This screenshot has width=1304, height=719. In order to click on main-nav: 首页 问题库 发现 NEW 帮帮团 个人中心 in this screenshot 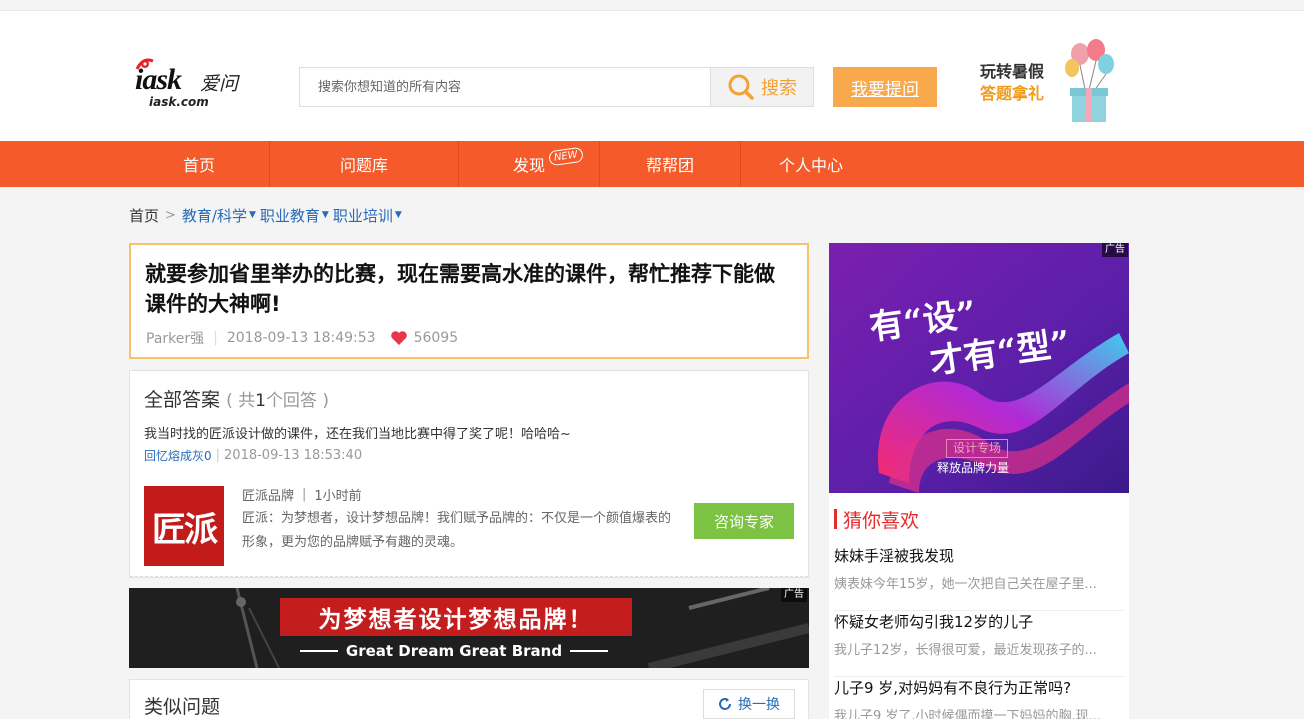, I will do `click(652, 164)`.